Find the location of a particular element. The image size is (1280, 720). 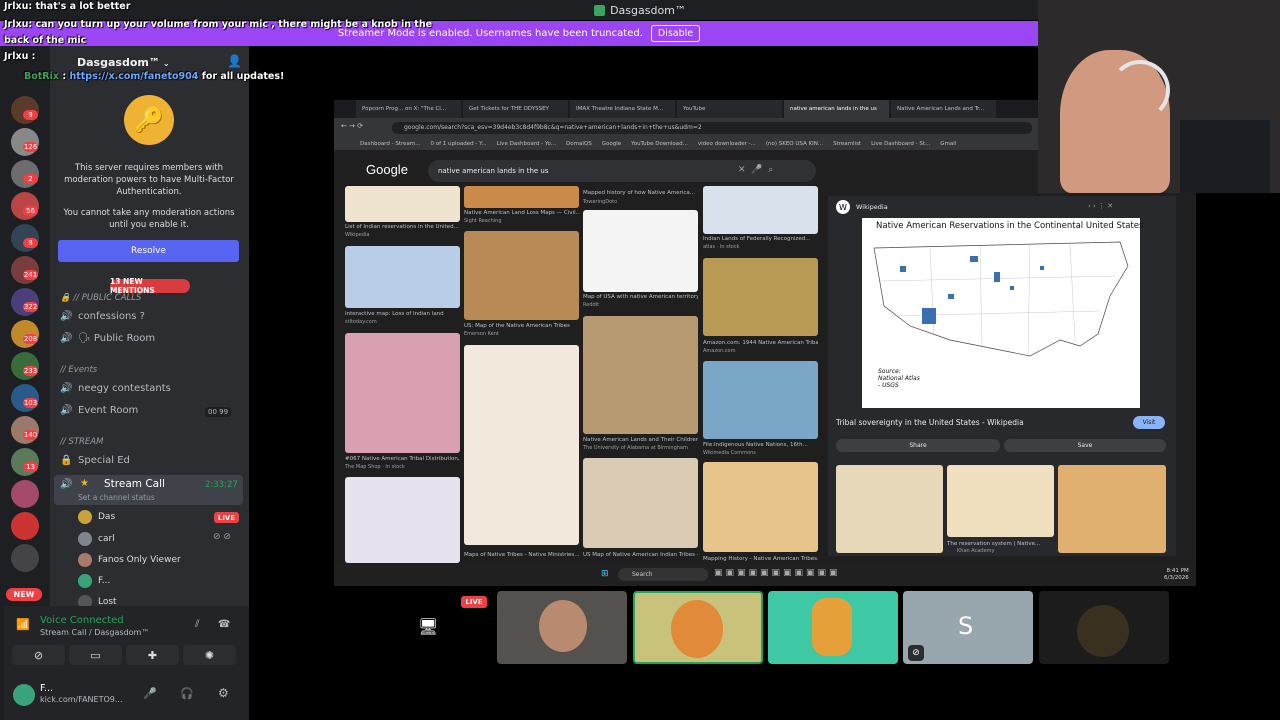

category-events: // Events is located at coordinates (78, 370).